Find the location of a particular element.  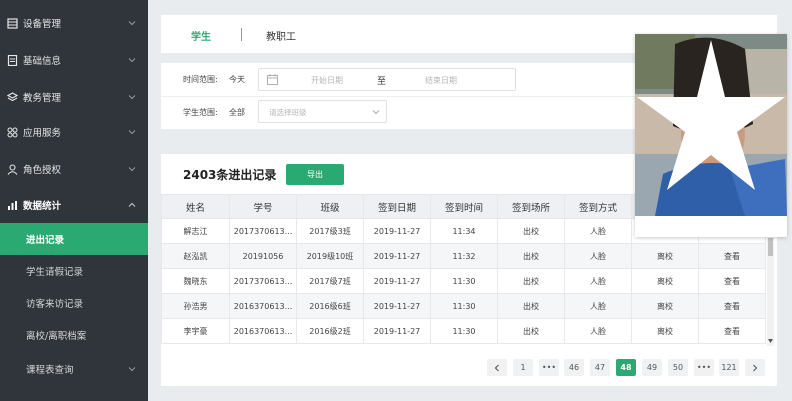

device-icon is located at coordinates (12, 23).